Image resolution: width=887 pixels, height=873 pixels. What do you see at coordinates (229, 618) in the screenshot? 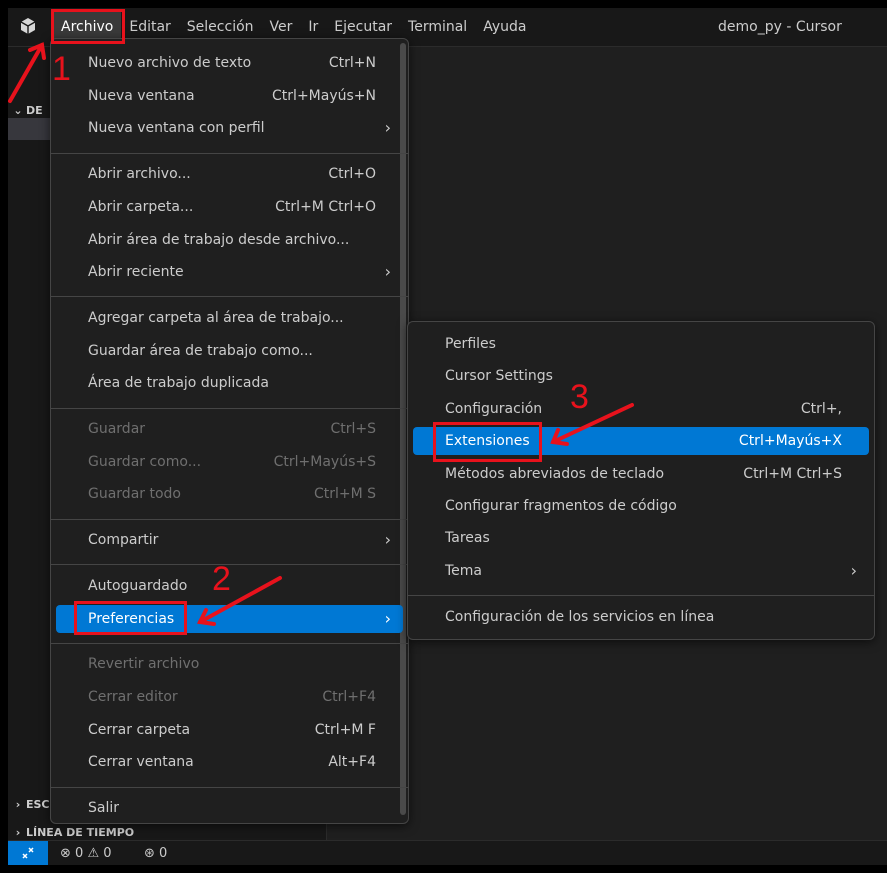
I see `archivo-item-preferencias: Preferencias ›` at bounding box center [229, 618].